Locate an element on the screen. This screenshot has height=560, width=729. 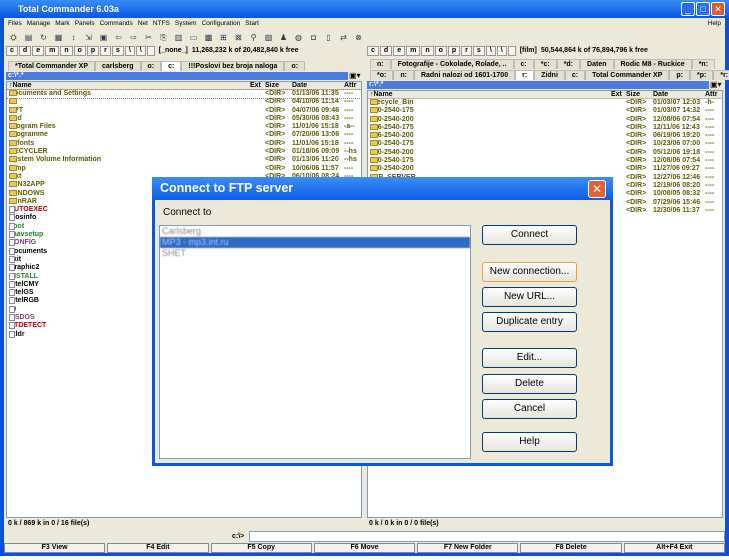
globe-icon: ◍ is located at coordinates (298, 37).